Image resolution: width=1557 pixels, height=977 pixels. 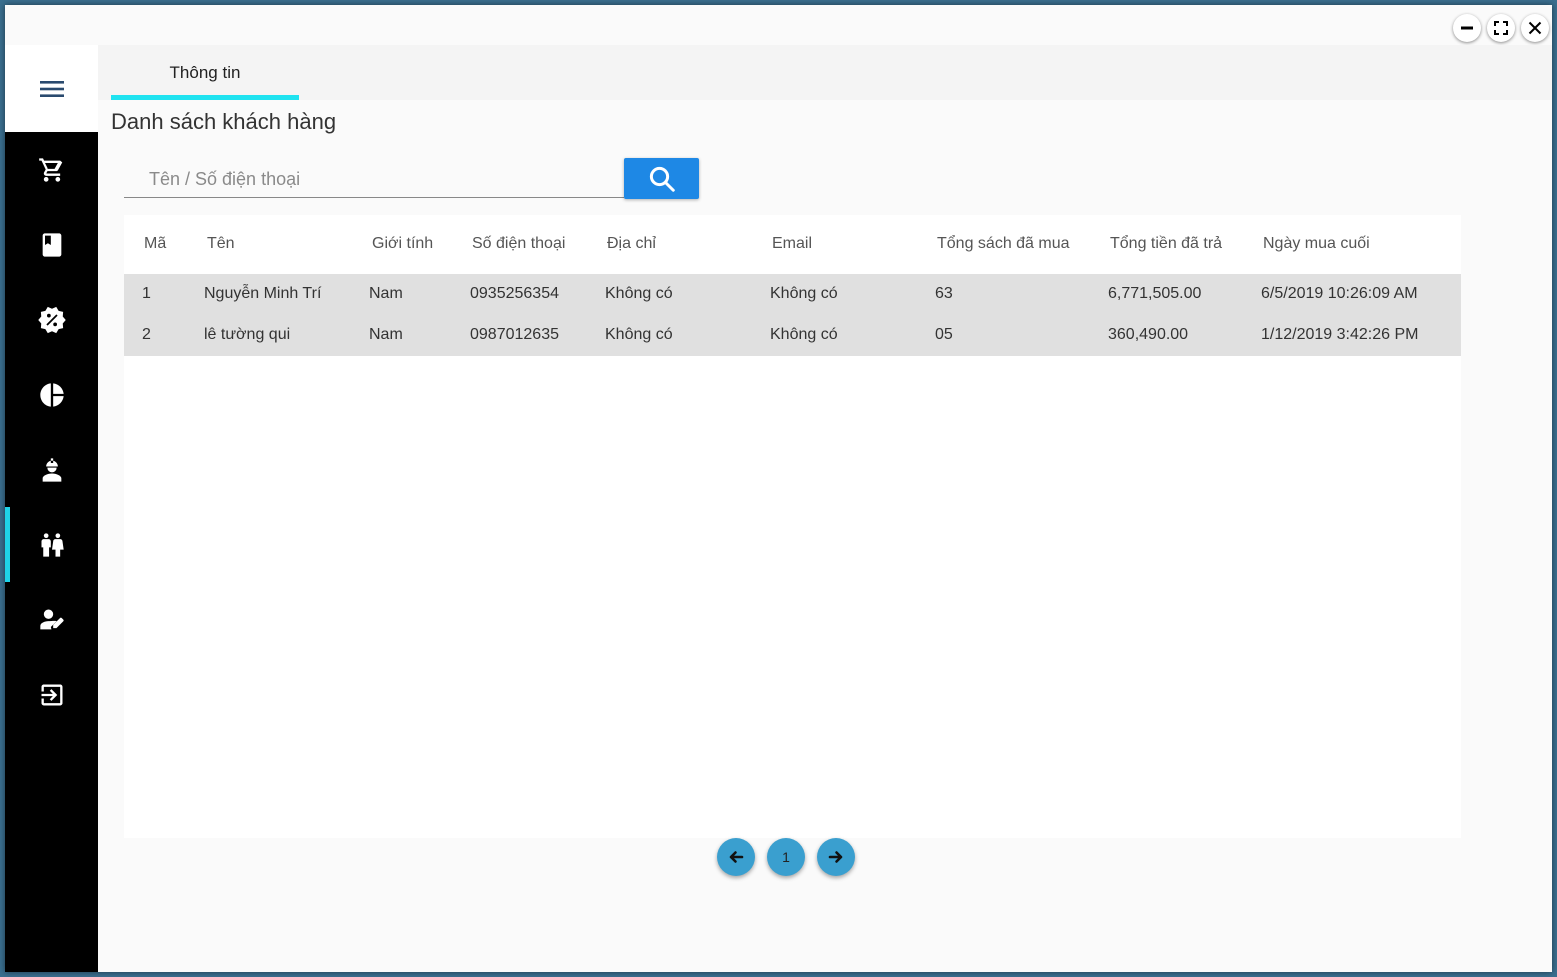 What do you see at coordinates (514, 334) in the screenshot?
I see `cell-so-dien-thoai: 0987012635` at bounding box center [514, 334].